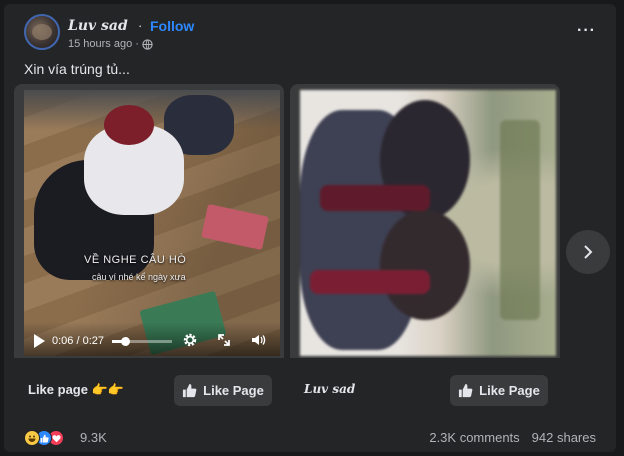 This screenshot has height=456, width=624. What do you see at coordinates (78, 341) in the screenshot?
I see `video-time: 0:06 / 0:27` at bounding box center [78, 341].